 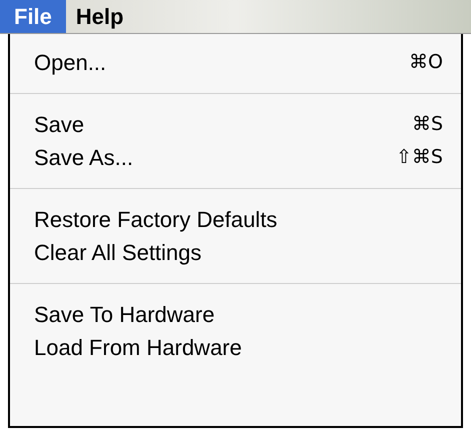 I want to click on menu-item-label: Save, so click(x=59, y=125).